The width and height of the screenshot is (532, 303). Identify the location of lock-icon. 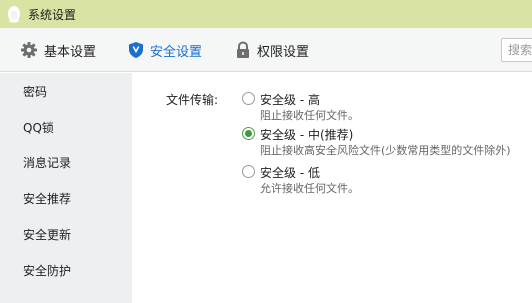
(243, 49).